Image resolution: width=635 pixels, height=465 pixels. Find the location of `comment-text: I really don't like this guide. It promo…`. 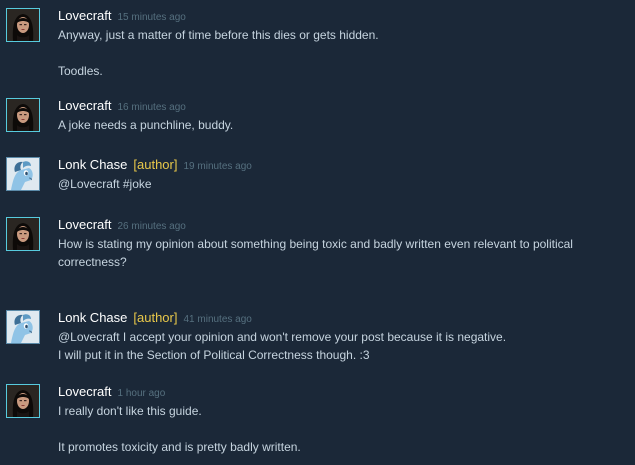

comment-text: I really don't like this guide. It promo… is located at coordinates (343, 429).